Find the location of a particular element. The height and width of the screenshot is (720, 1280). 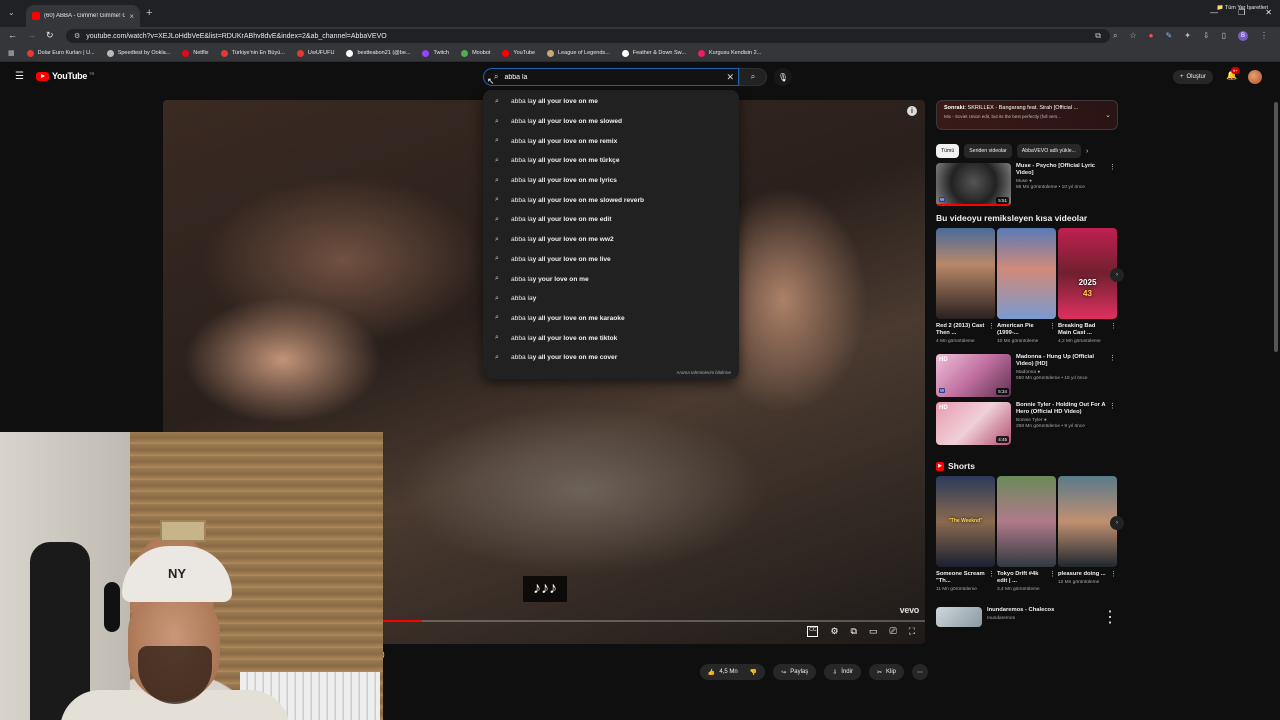

video-thumbnail: HD W 5:34 is located at coordinates (973, 375).